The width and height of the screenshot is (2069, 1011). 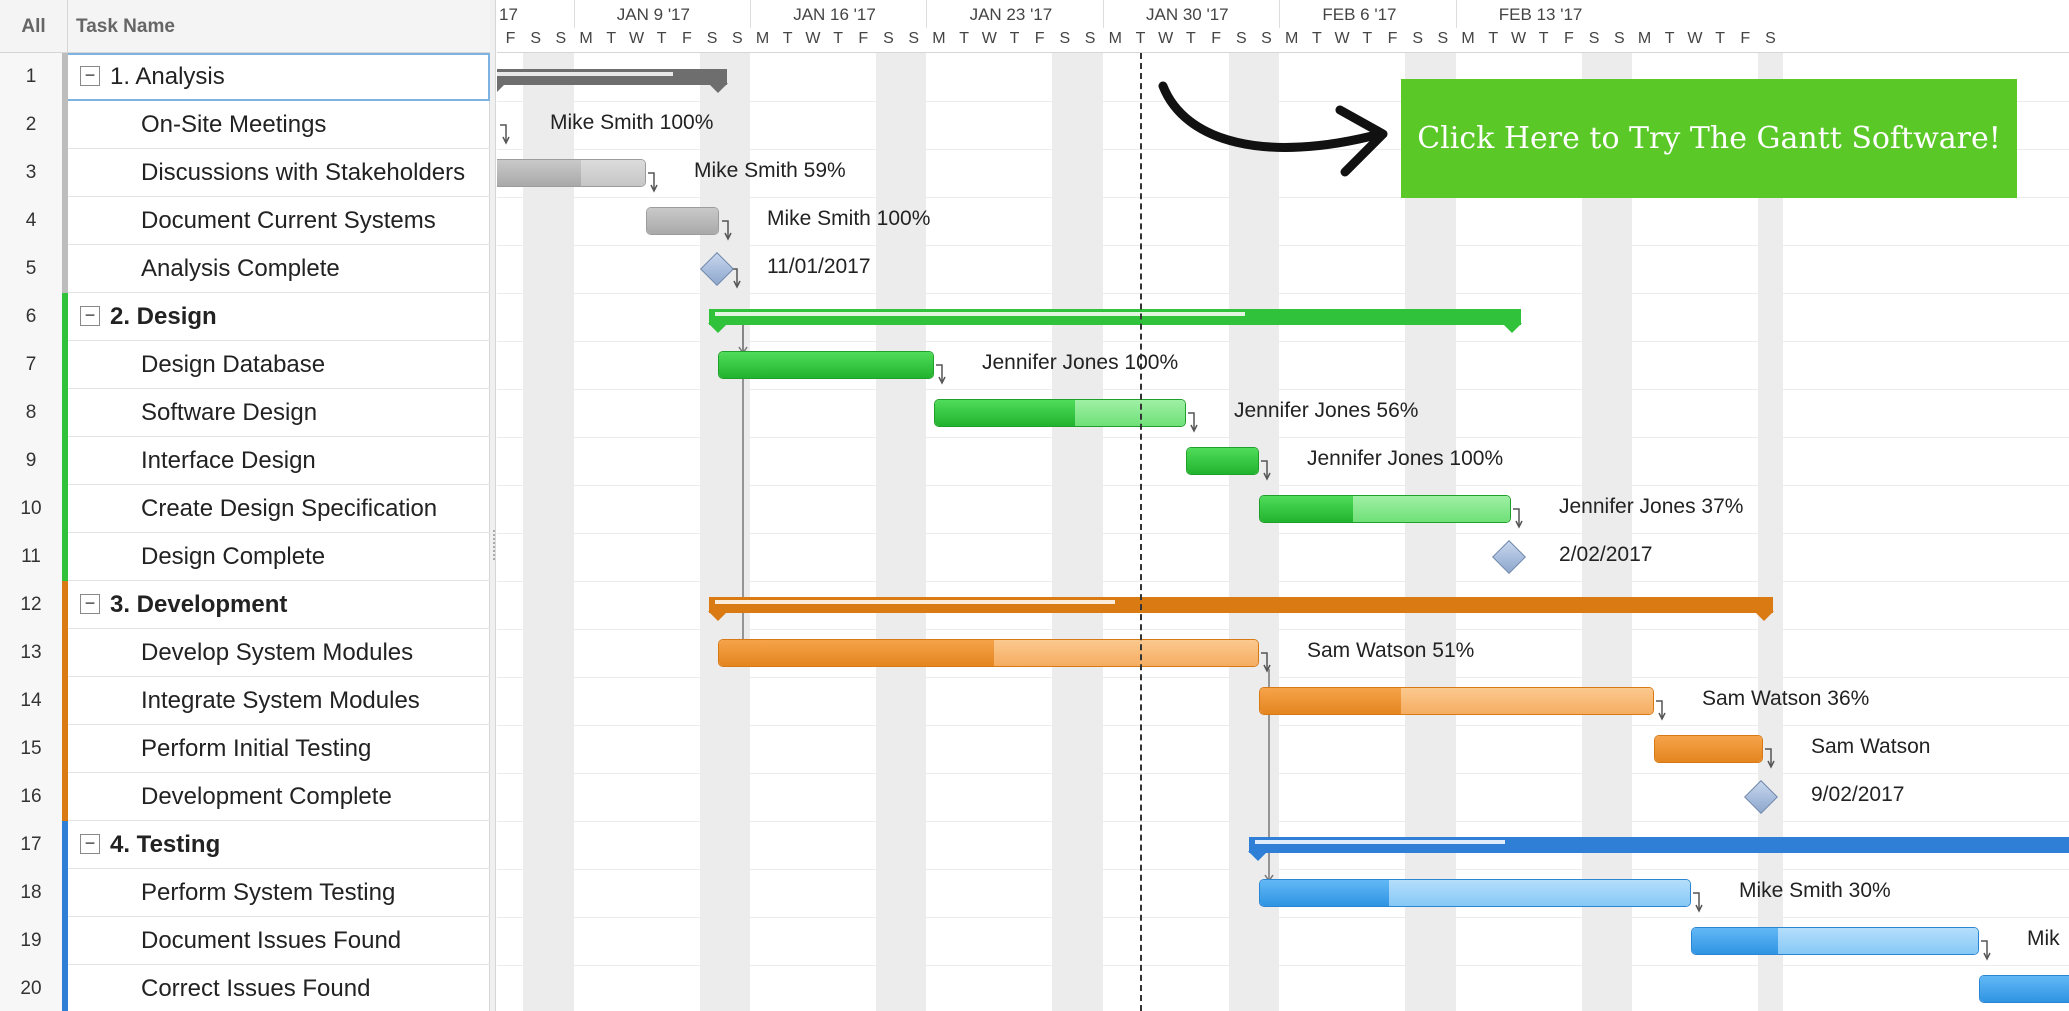 What do you see at coordinates (1518, 518) in the screenshot?
I see `dependency-link` at bounding box center [1518, 518].